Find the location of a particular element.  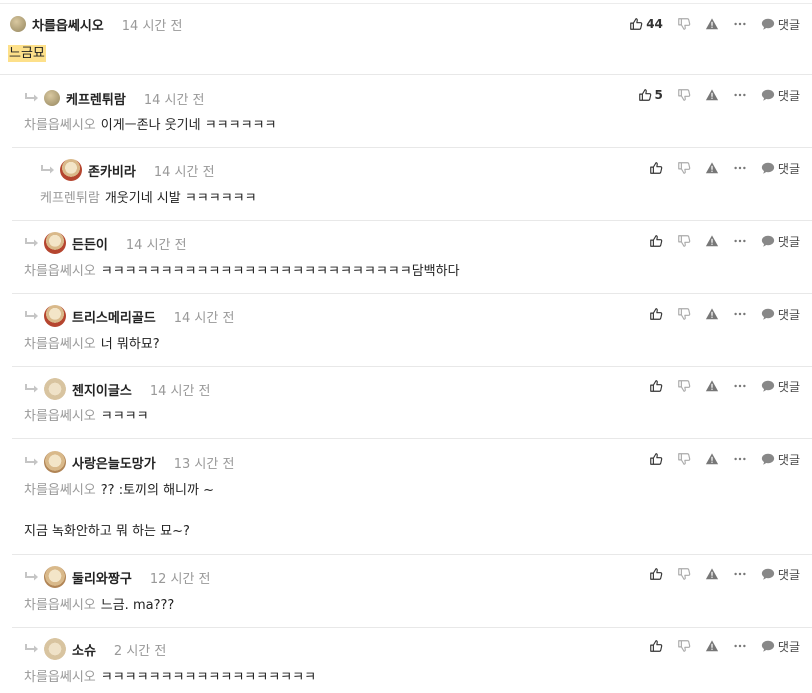

comment-author: 존카비라 is located at coordinates (112, 170).